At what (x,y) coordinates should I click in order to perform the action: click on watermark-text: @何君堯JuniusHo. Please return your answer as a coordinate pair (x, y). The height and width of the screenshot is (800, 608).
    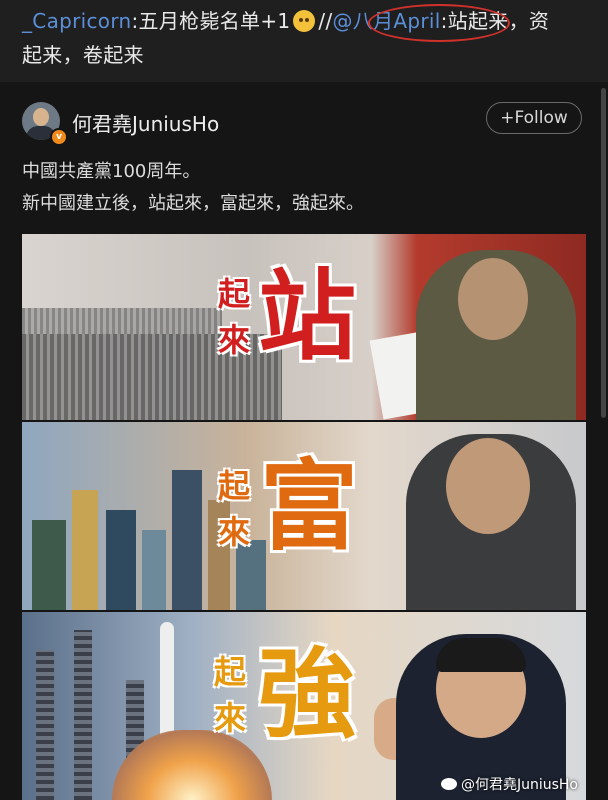
    Looking at the image, I should click on (519, 785).